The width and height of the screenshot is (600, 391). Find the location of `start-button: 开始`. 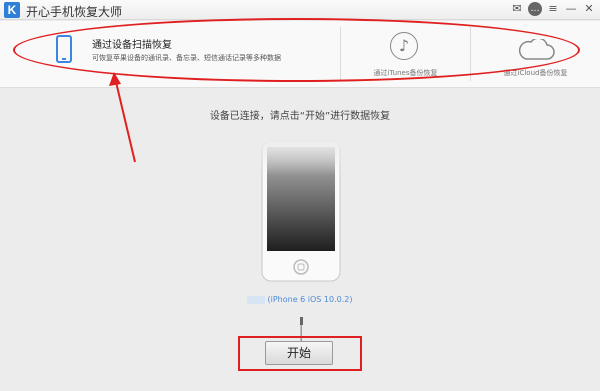

start-button: 开始 is located at coordinates (299, 353).